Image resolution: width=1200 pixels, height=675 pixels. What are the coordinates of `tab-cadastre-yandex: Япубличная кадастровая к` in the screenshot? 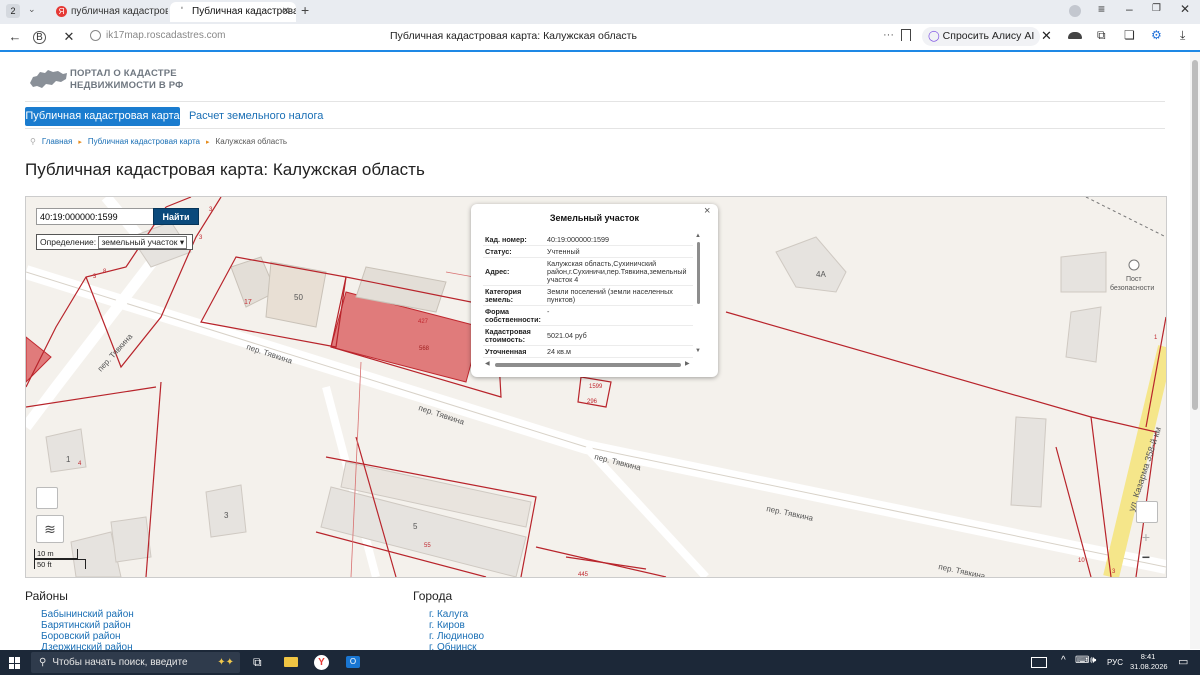 It's located at (109, 12).